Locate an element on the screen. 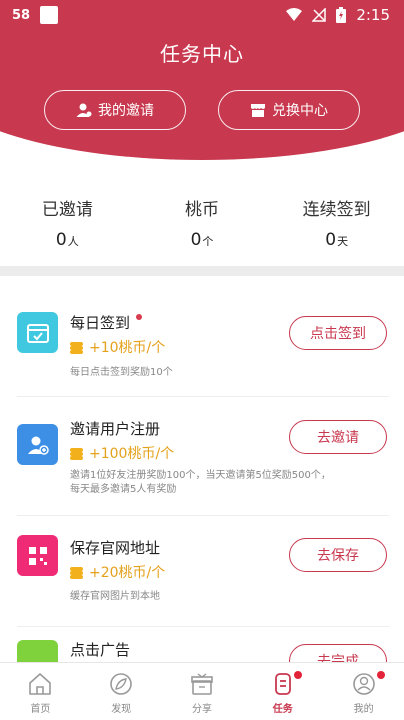 The height and width of the screenshot is (720, 404). stat-unit: 人 is located at coordinates (73, 241).